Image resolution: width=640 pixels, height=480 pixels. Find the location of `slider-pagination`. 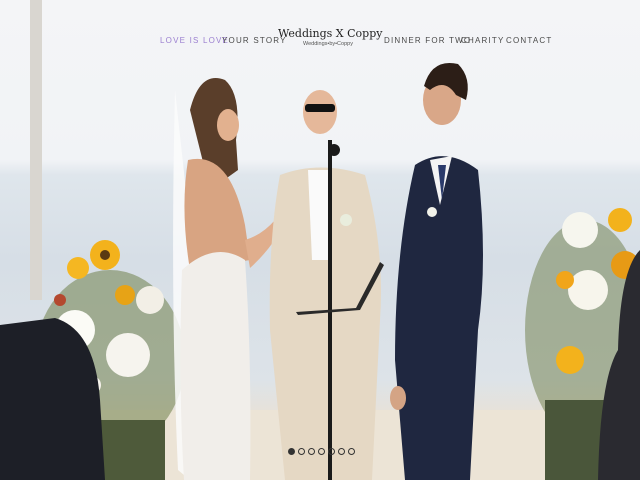

slider-pagination is located at coordinates (321, 452).